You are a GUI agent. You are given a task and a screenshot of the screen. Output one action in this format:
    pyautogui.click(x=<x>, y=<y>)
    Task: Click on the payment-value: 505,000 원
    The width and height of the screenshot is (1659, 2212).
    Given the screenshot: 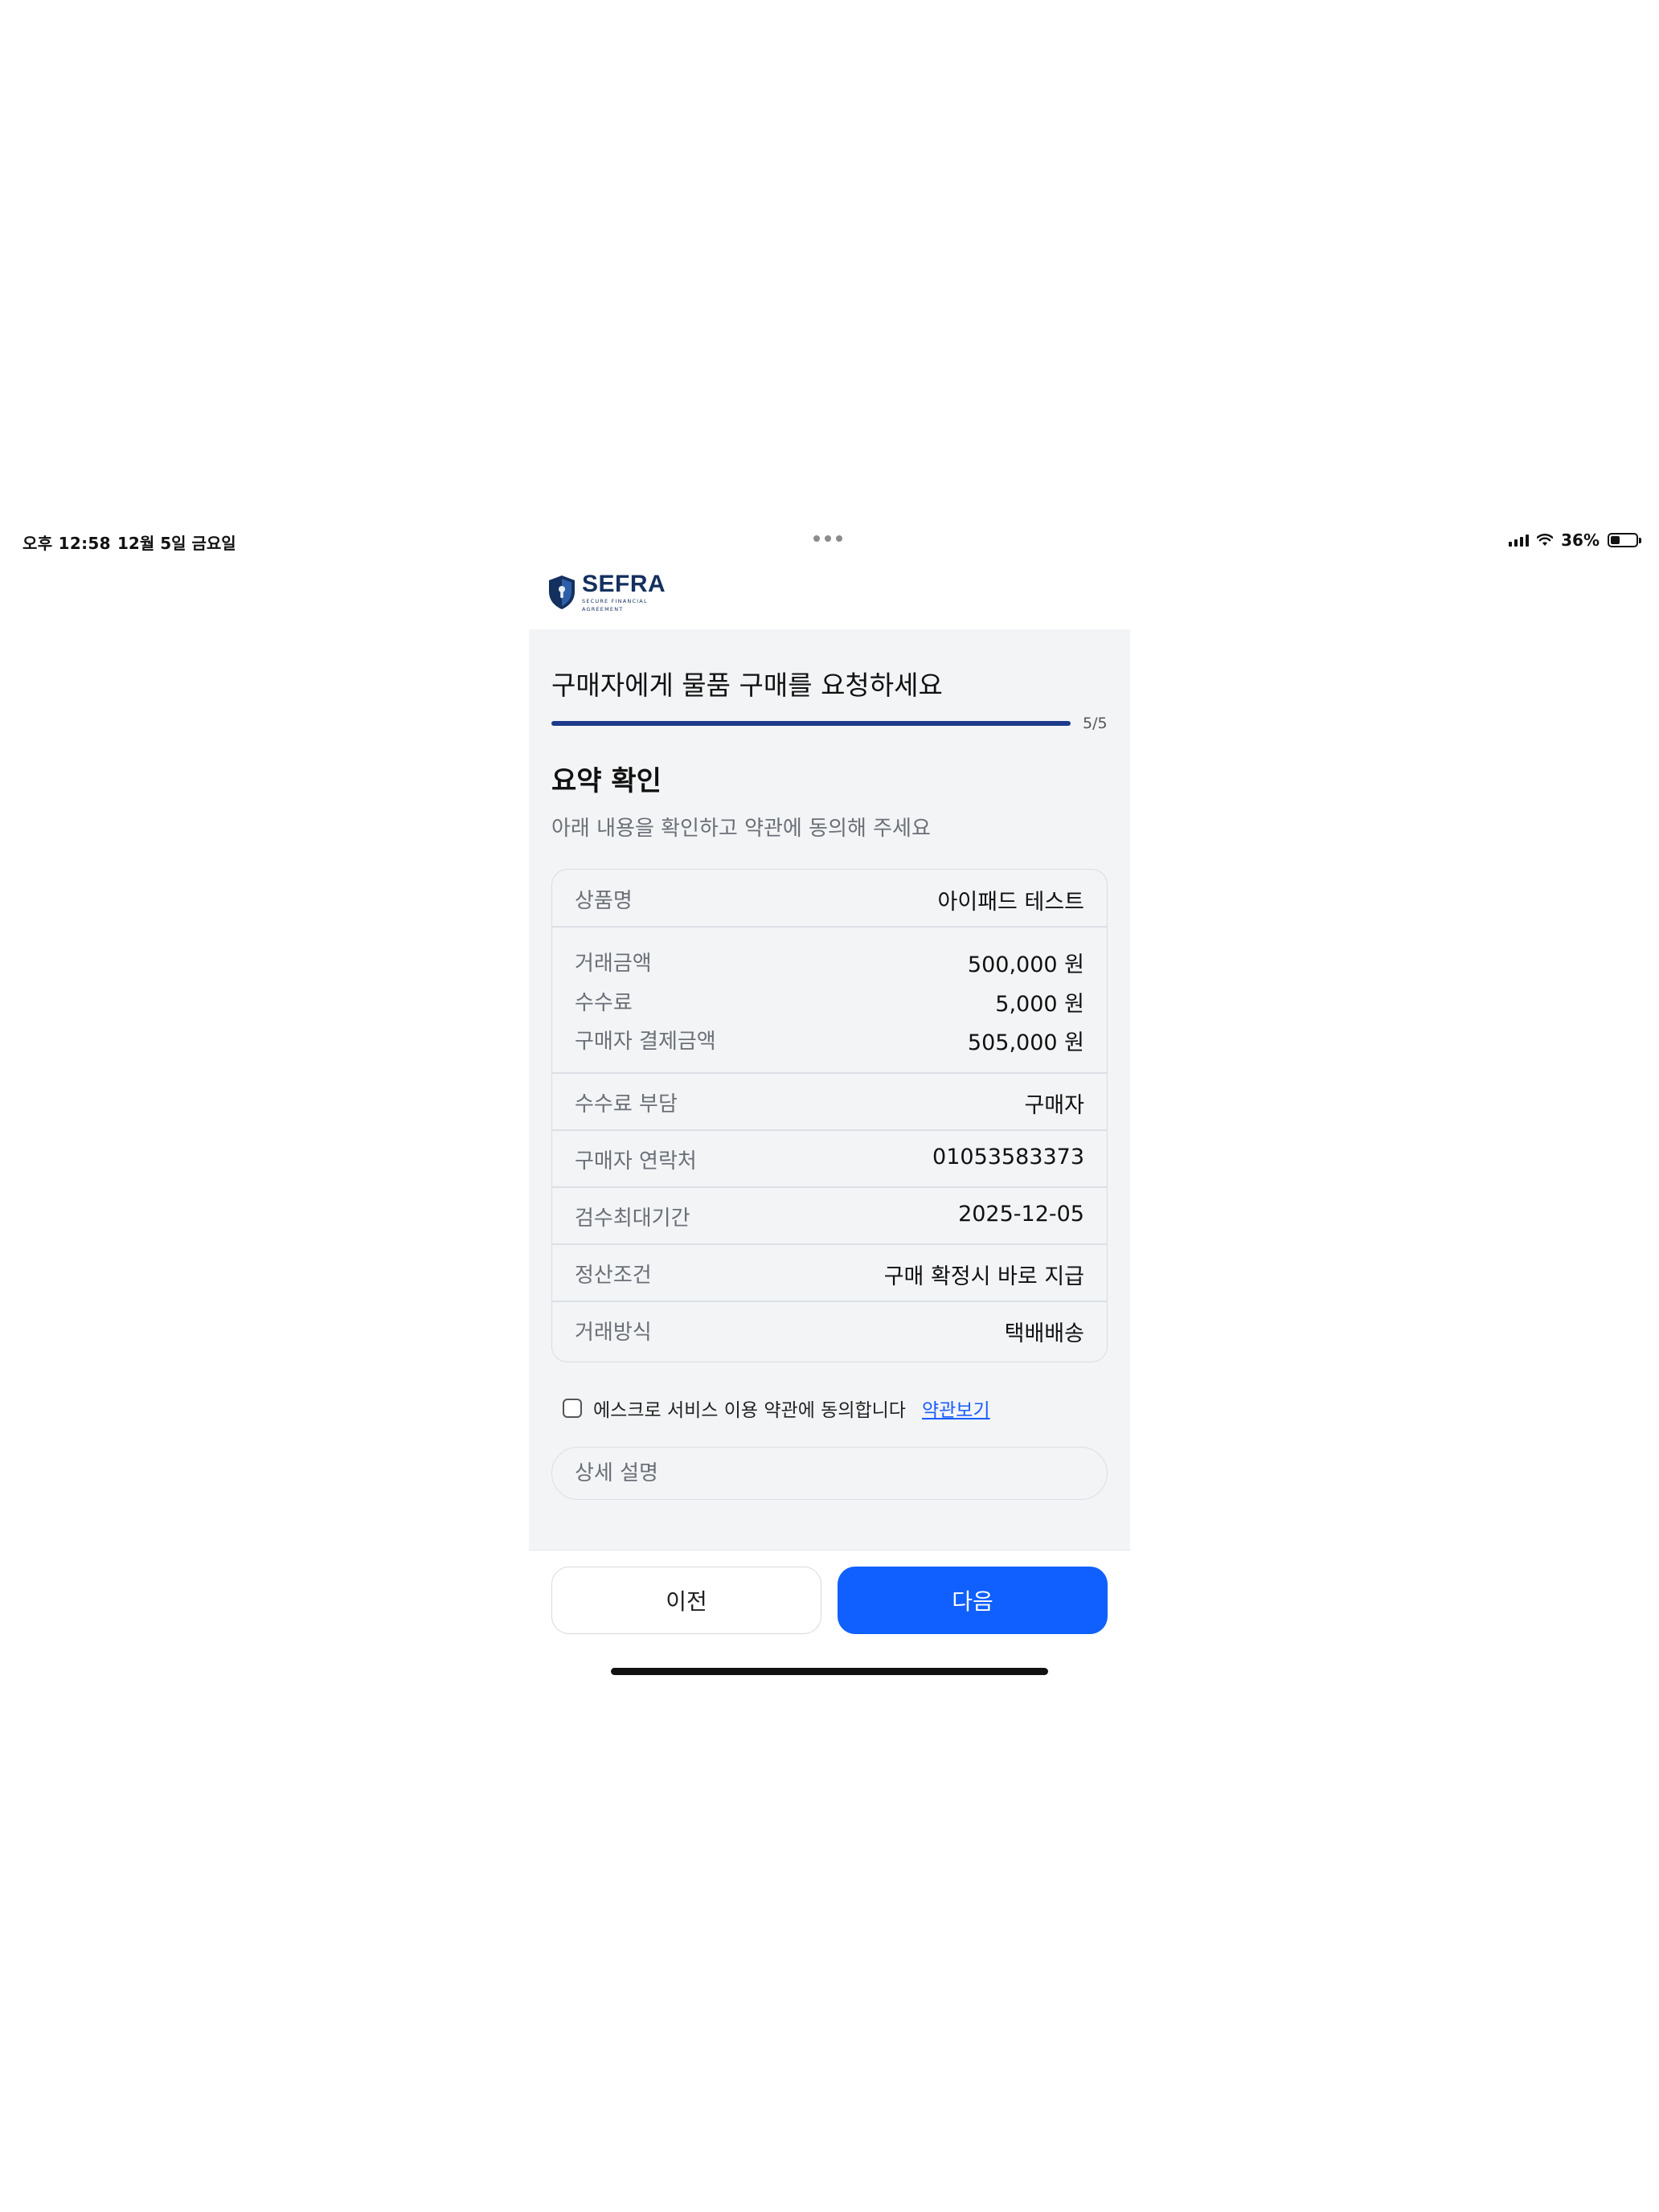 What is the action you would take?
    pyautogui.click(x=1025, y=1042)
    